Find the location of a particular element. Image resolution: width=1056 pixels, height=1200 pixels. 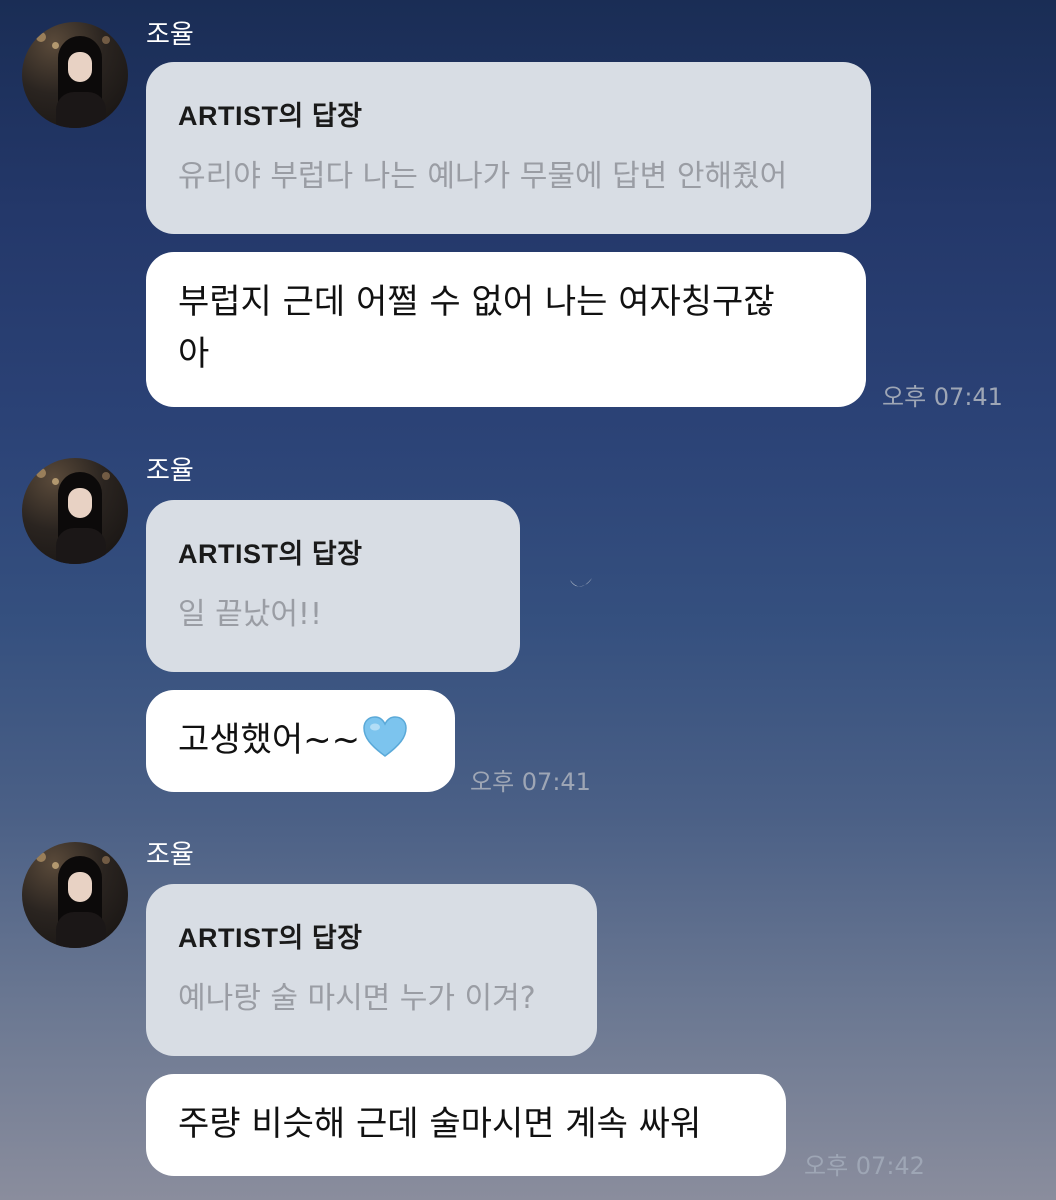

light-blue-heart-icon is located at coordinates (385, 736).